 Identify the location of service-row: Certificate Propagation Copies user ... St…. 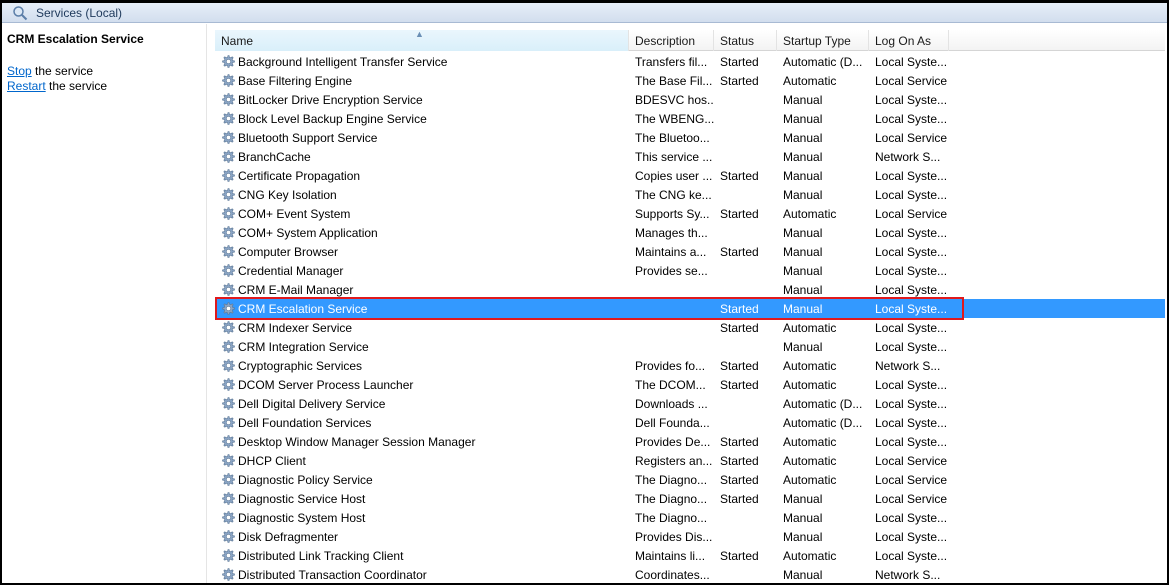
(690, 175).